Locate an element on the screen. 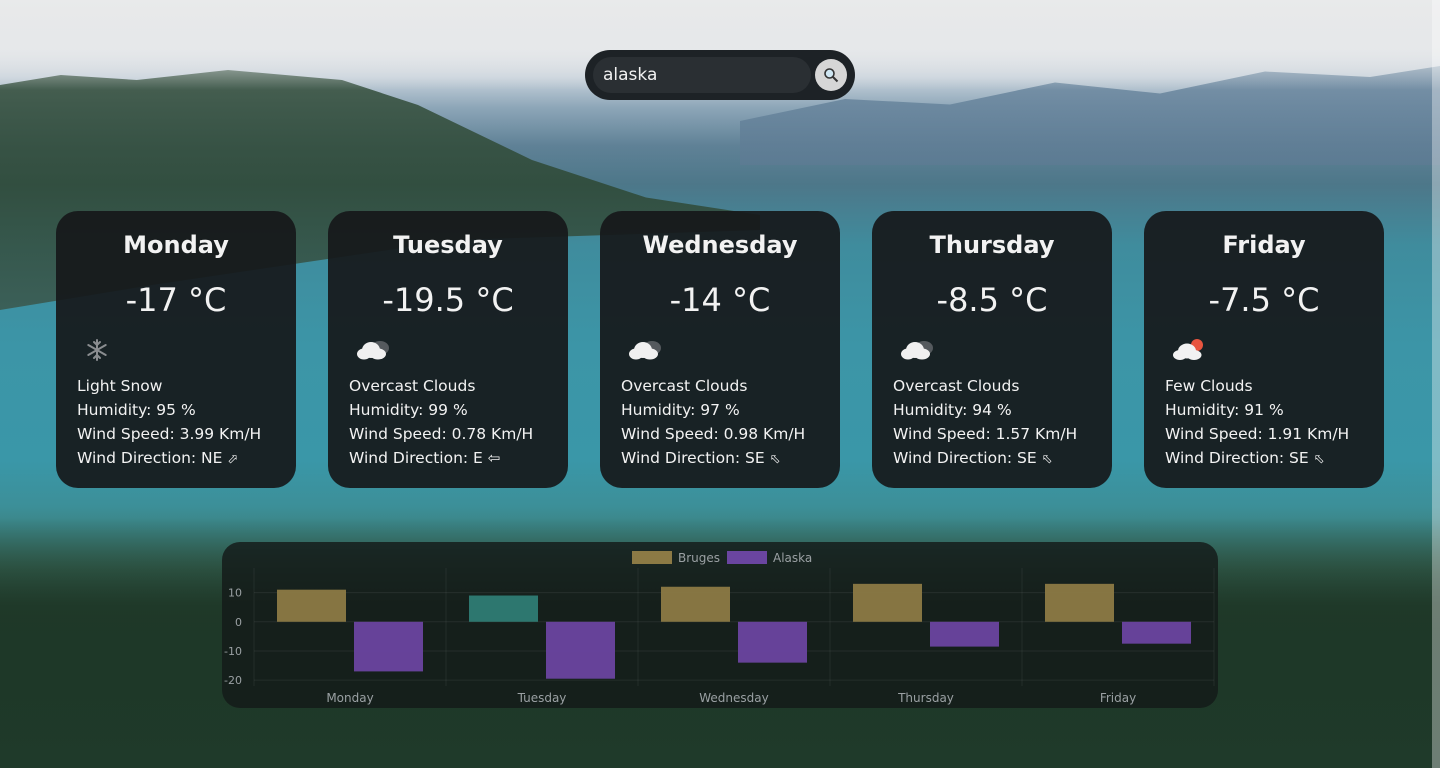 This screenshot has height=768, width=1440. window-edge is located at coordinates (1436, 384).